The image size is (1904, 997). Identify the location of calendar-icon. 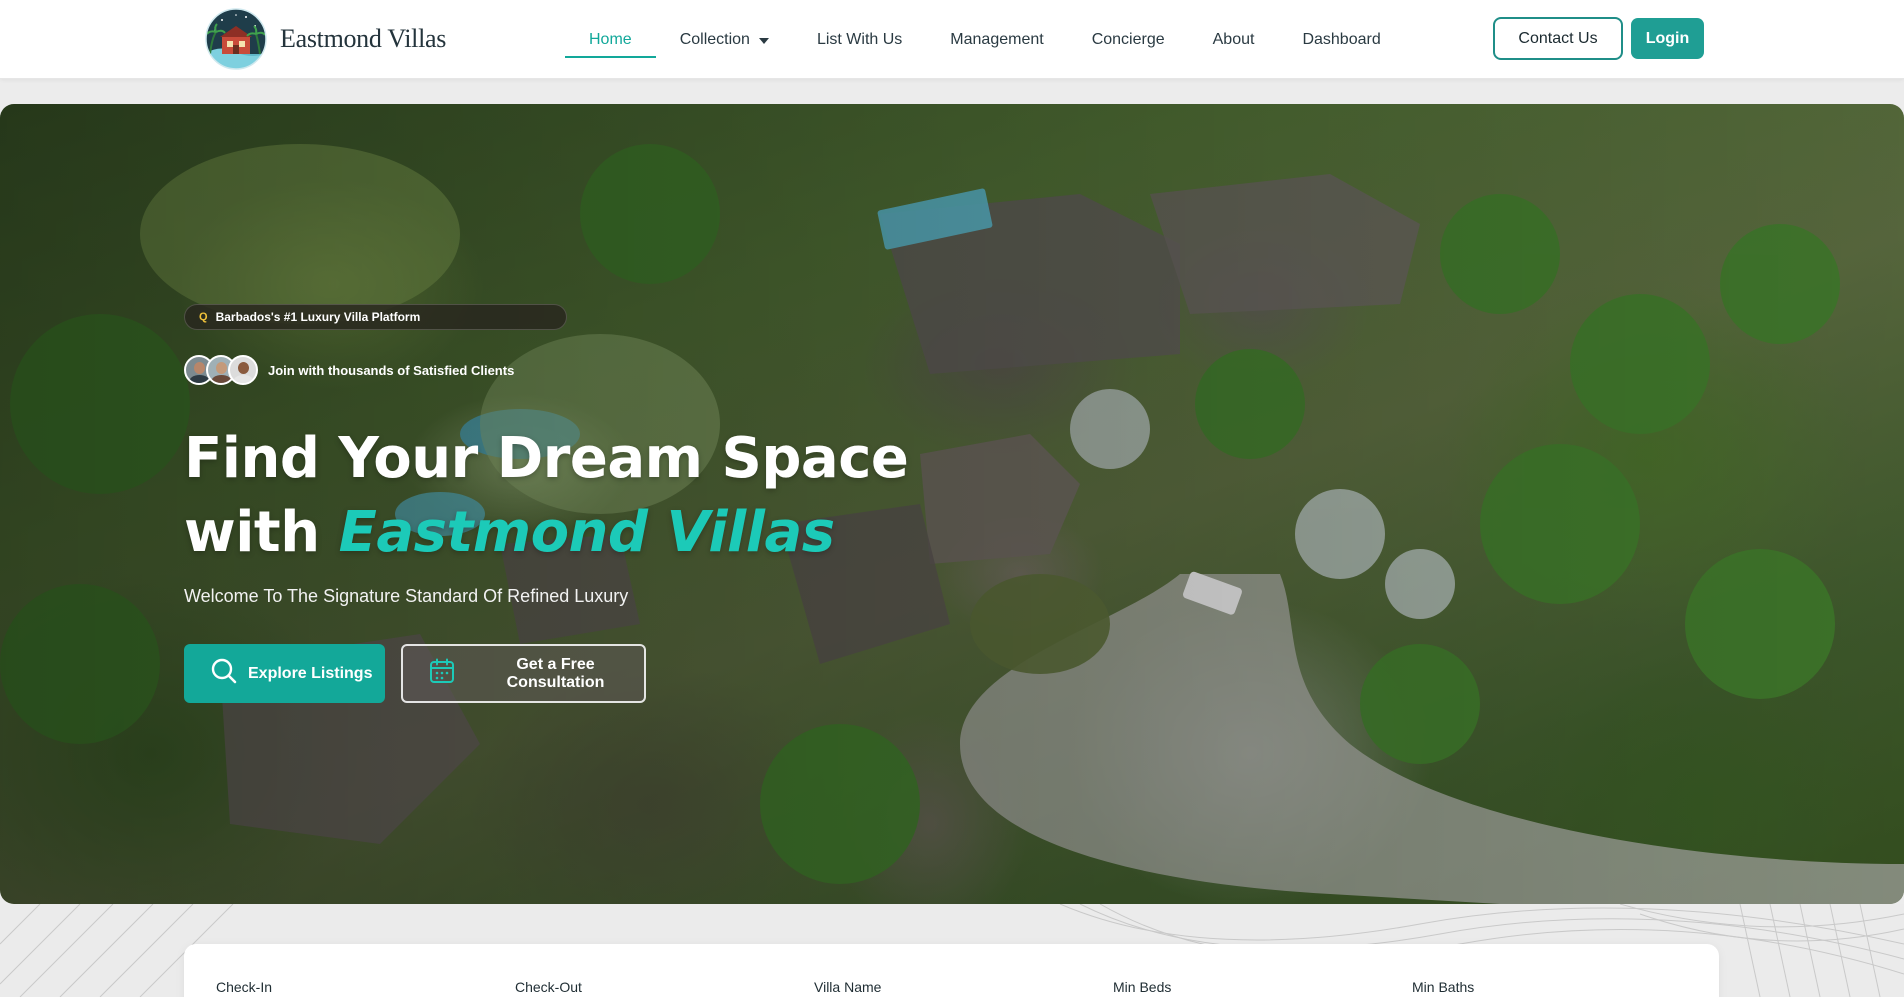
(442, 673).